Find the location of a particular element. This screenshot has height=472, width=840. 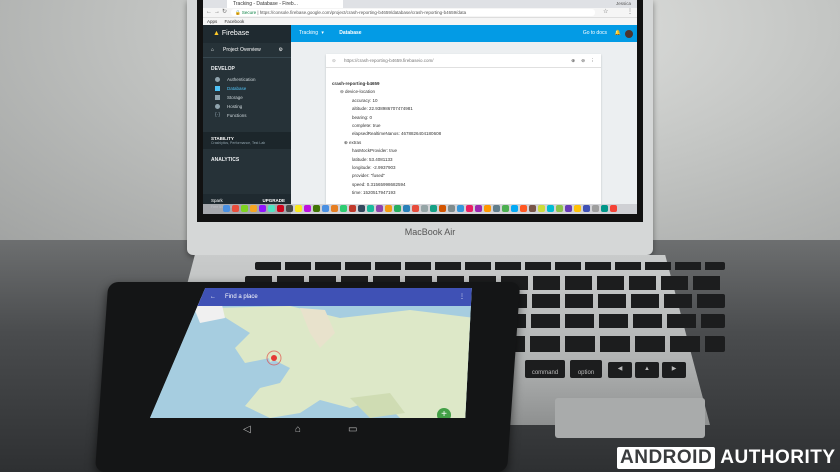

bookmark-apps: Apps is located at coordinates (212, 21).